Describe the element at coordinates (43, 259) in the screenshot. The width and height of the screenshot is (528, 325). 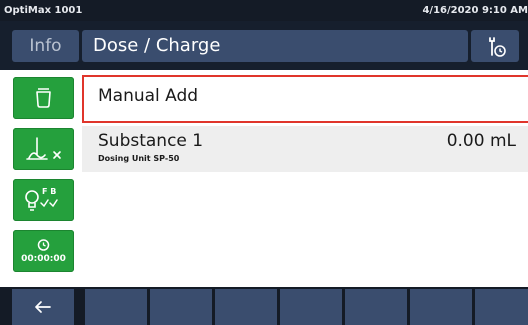
I see `timer-value: 00:00:00` at that location.